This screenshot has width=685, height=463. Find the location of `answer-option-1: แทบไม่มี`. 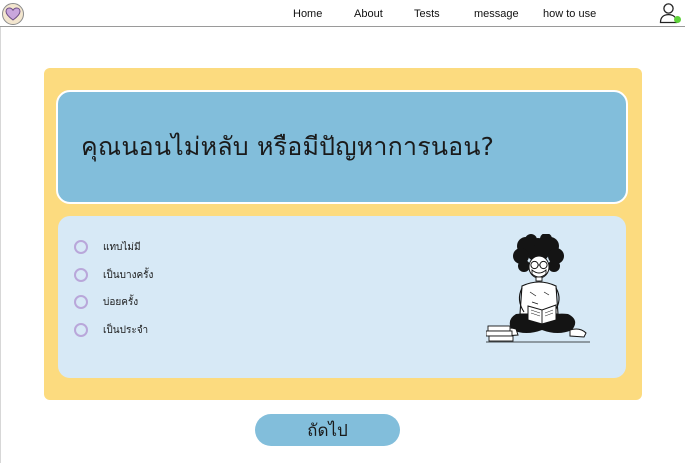

answer-option-1: แทบไม่มี is located at coordinates (107, 247).